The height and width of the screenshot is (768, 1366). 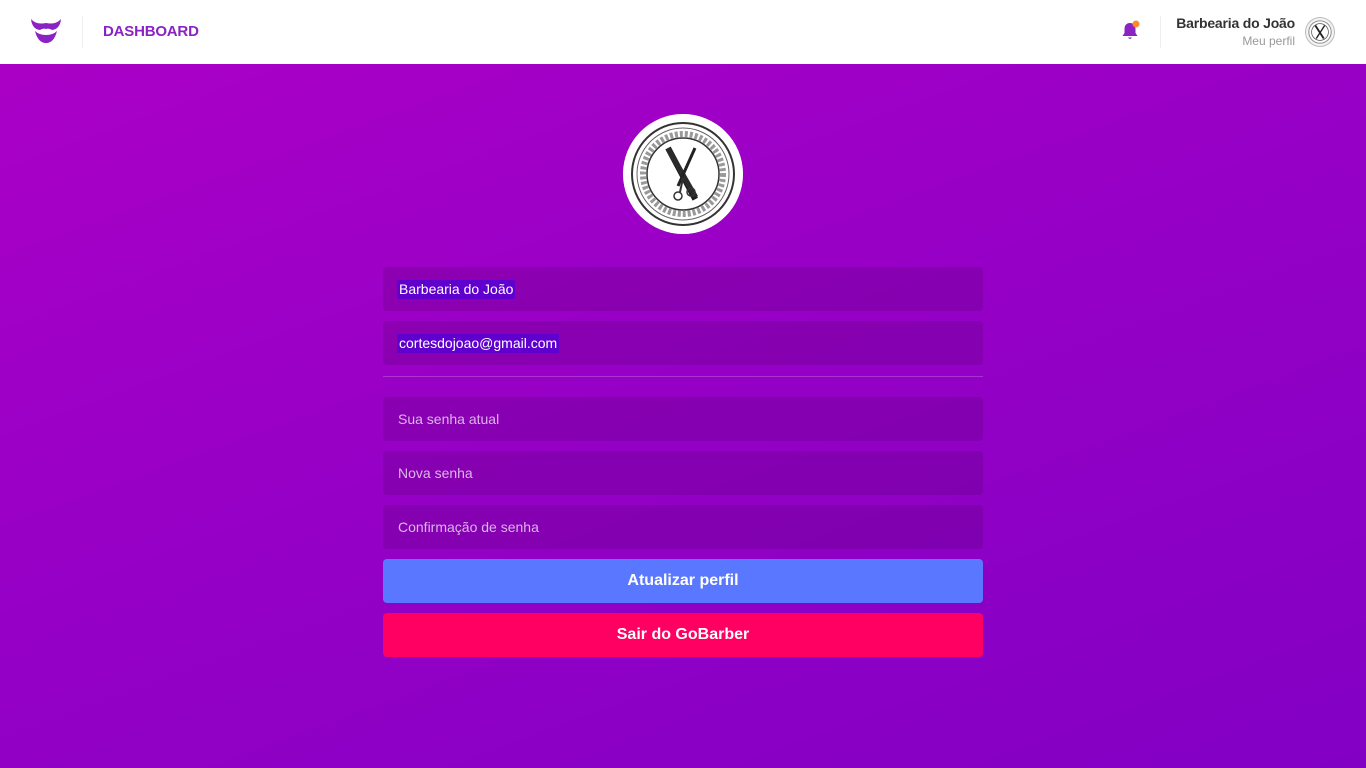 I want to click on nav-dashboard-link: DASHBOARD, so click(x=151, y=31).